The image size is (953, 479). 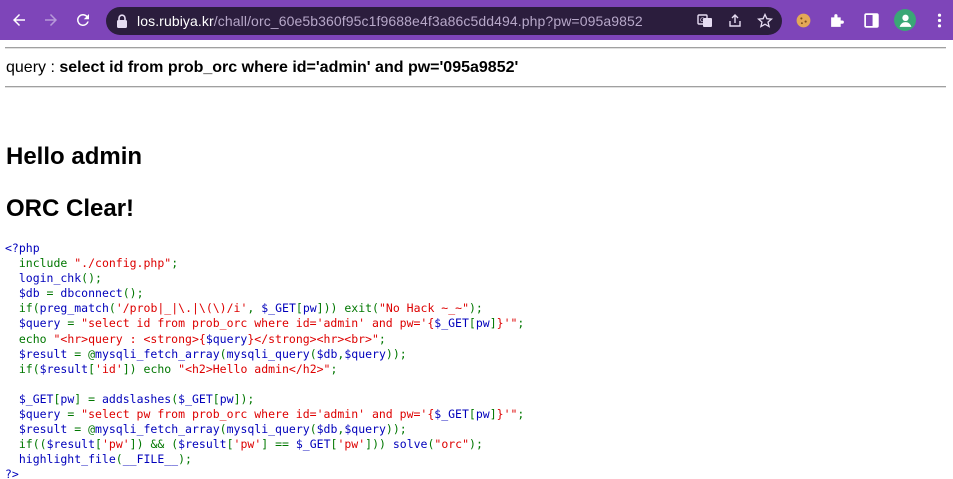 What do you see at coordinates (379, 444) in the screenshot?
I see `code-token: ]))` at bounding box center [379, 444].